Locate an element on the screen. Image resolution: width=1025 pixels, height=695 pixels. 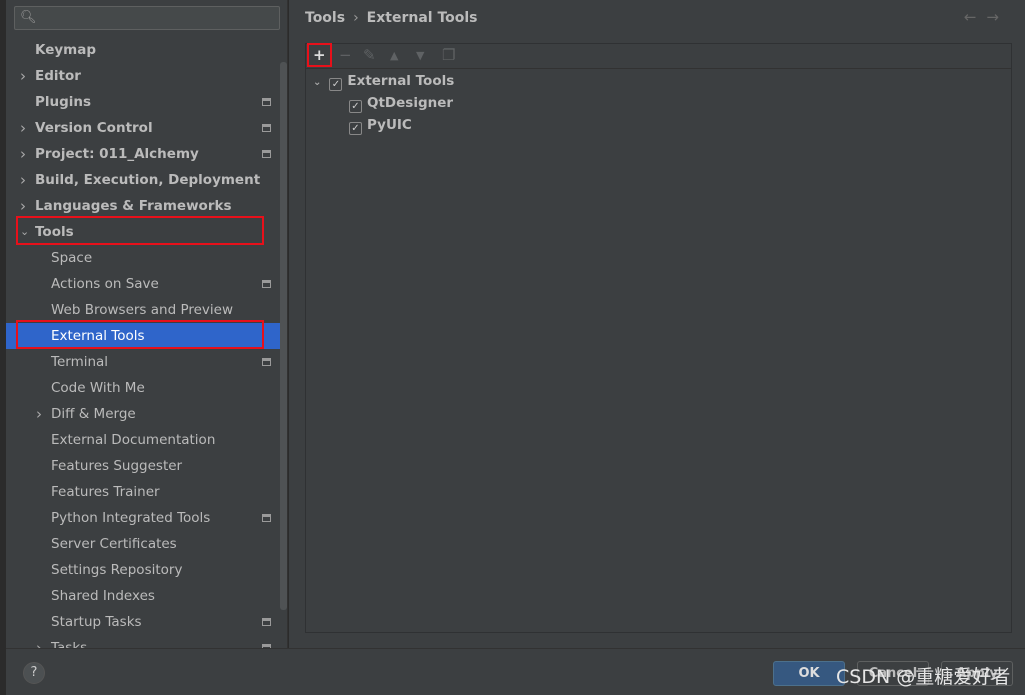
sidebar-scrollbar is located at coordinates (283, 336).